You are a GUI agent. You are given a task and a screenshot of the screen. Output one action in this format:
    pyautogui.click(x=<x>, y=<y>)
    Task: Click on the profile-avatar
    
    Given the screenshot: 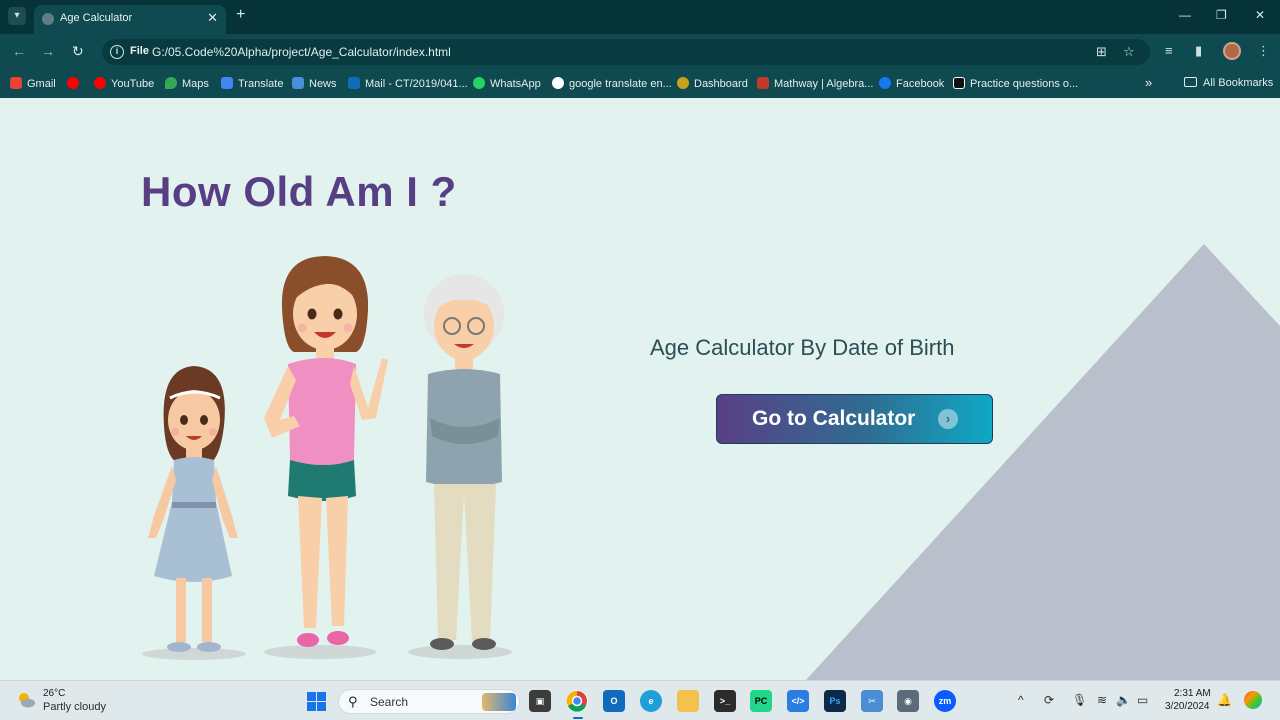 What is the action you would take?
    pyautogui.click(x=1232, y=51)
    